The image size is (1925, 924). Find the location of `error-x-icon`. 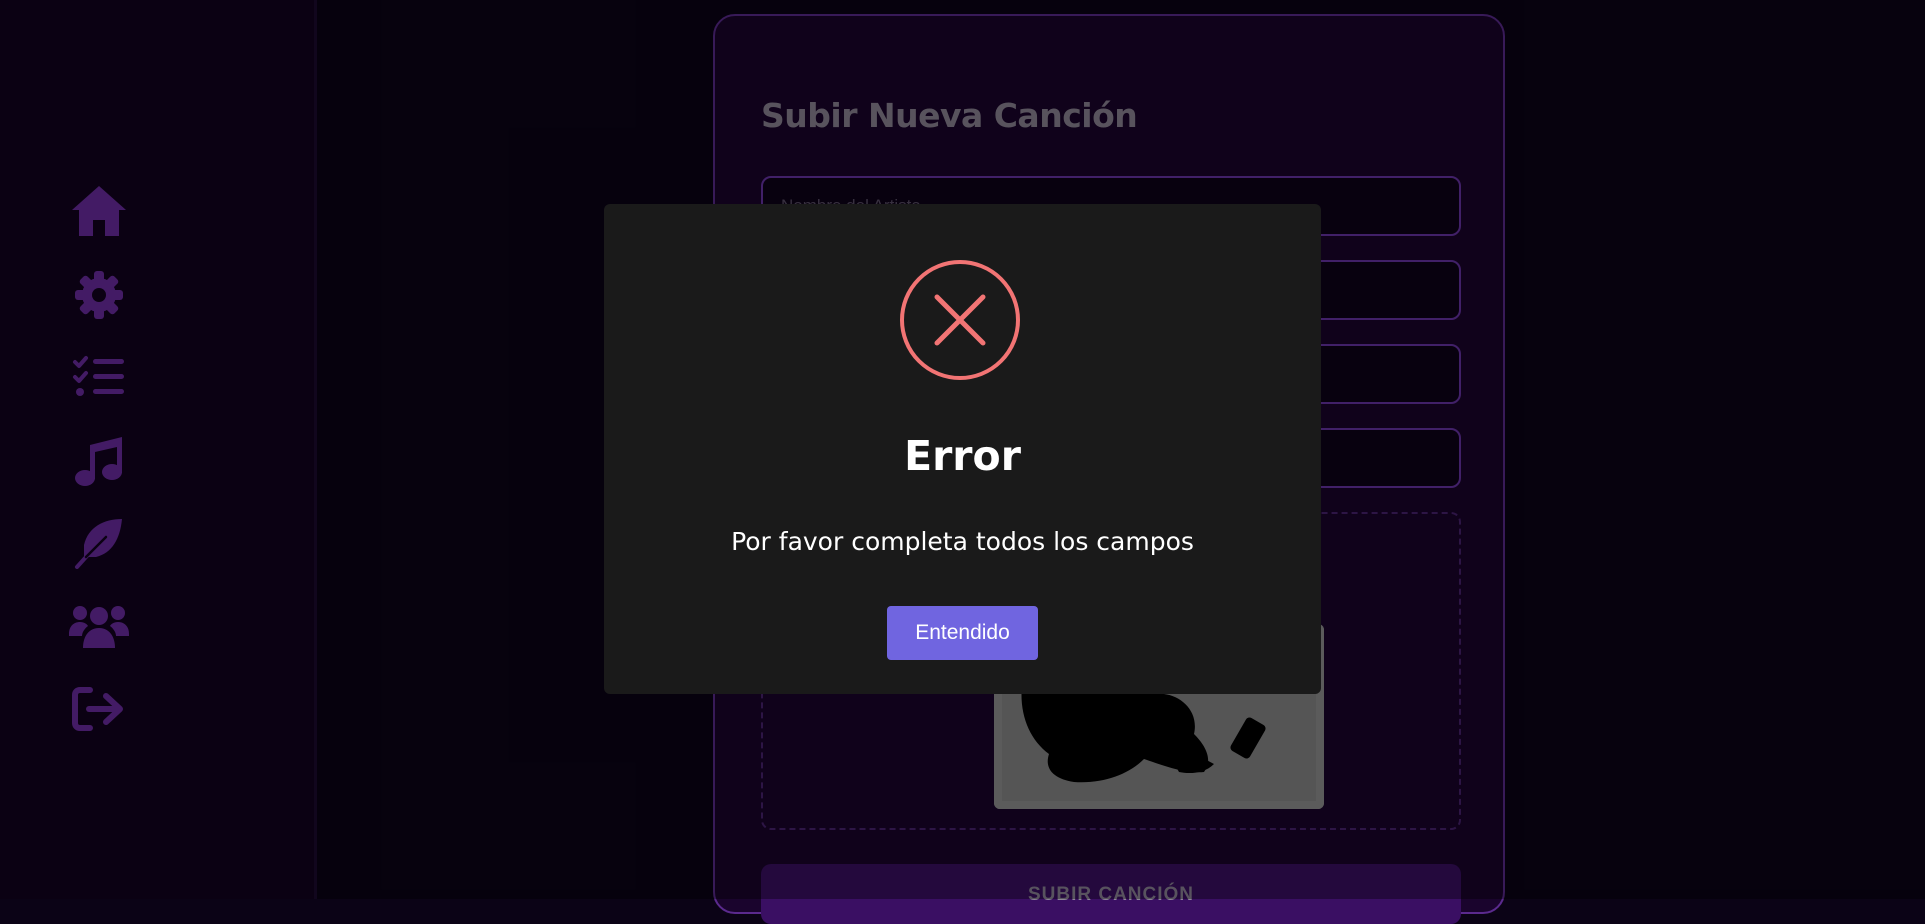

error-x-icon is located at coordinates (960, 320).